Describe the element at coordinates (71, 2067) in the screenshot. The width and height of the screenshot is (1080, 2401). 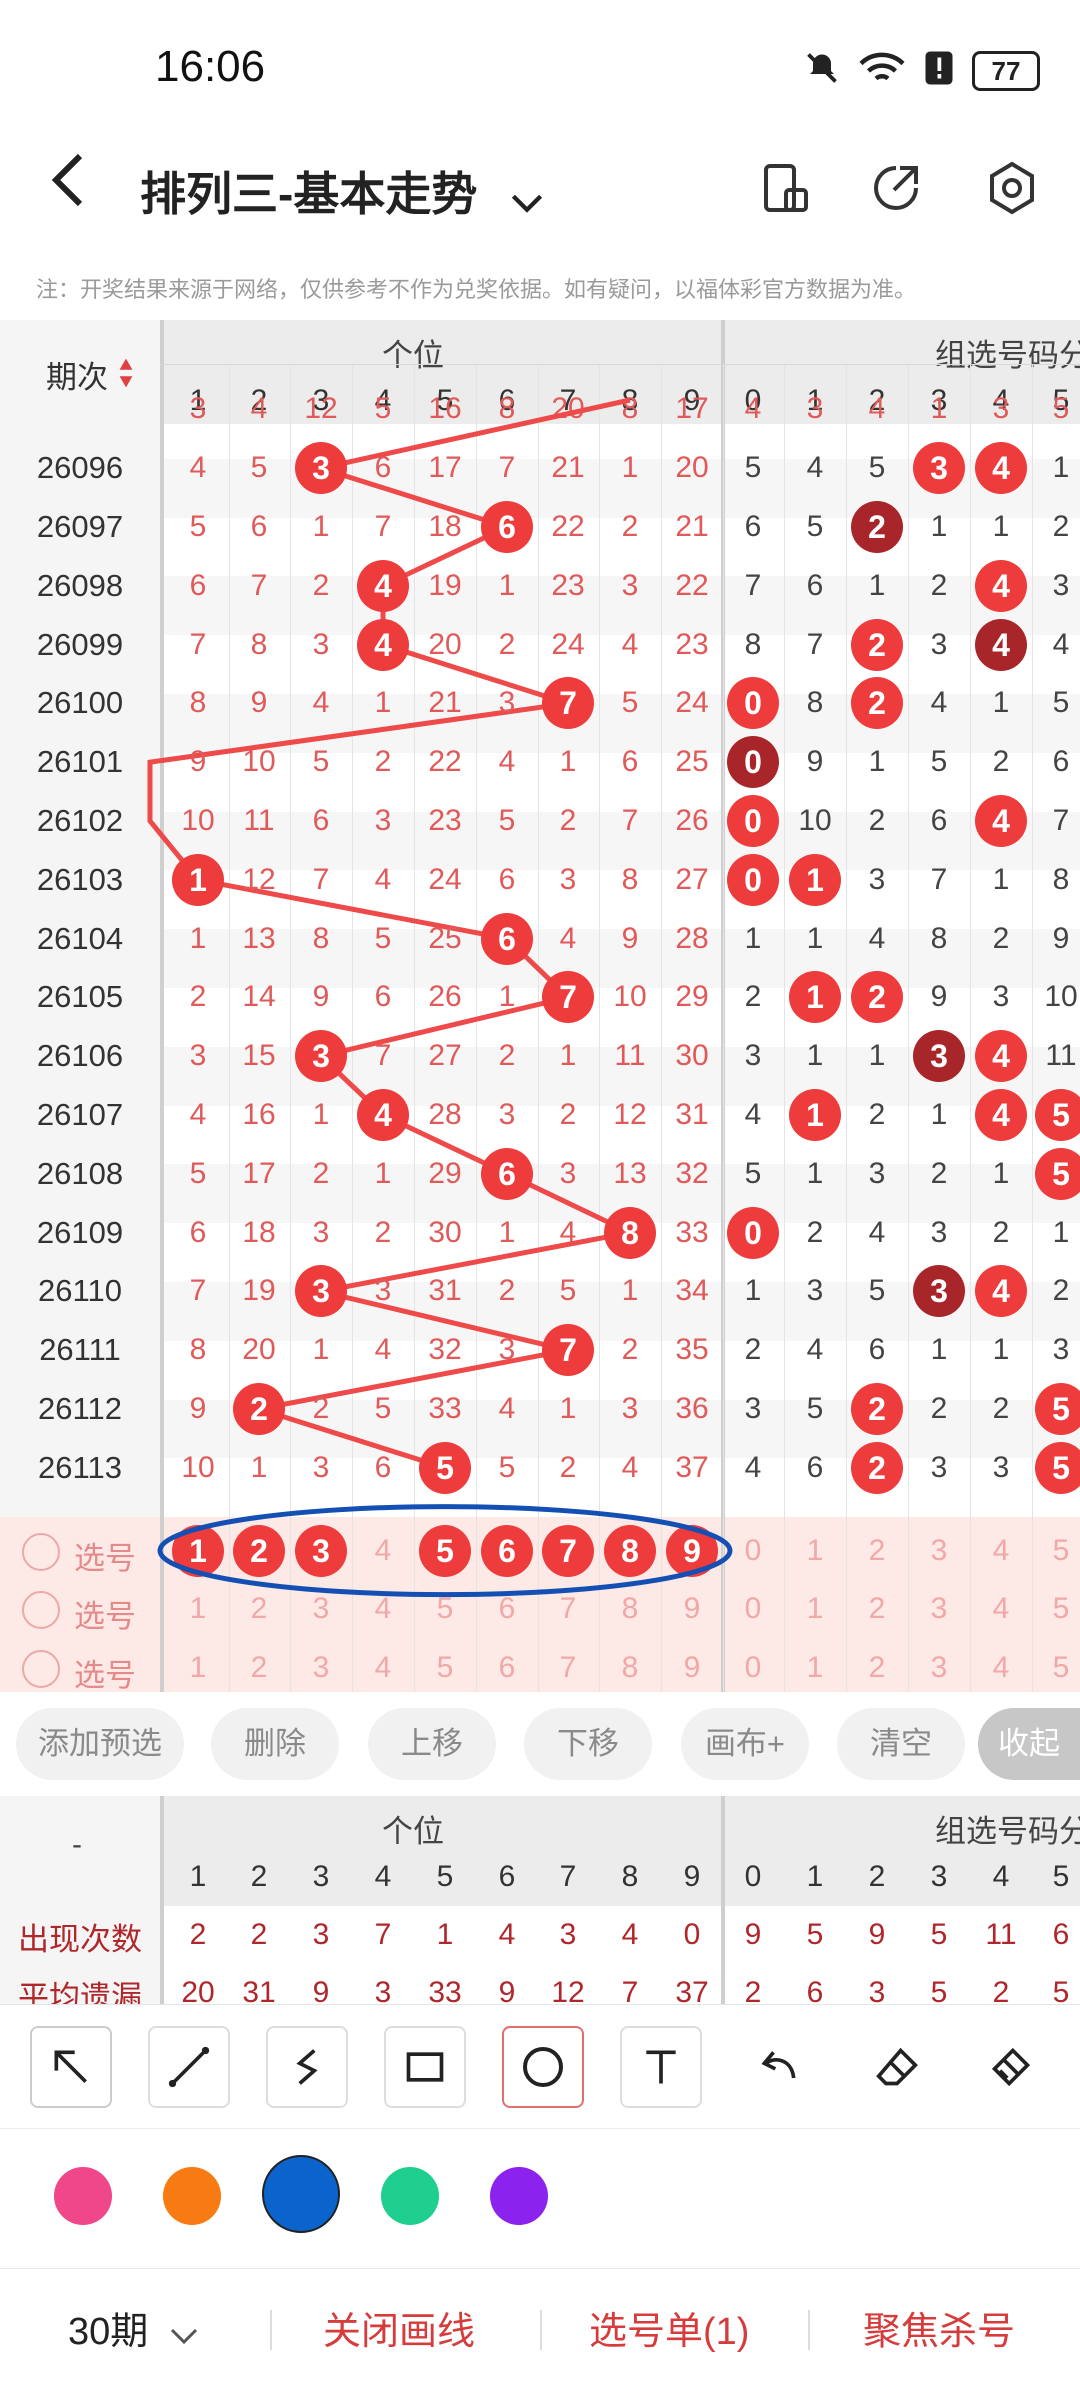
I see `arrow-tool-icon` at that location.